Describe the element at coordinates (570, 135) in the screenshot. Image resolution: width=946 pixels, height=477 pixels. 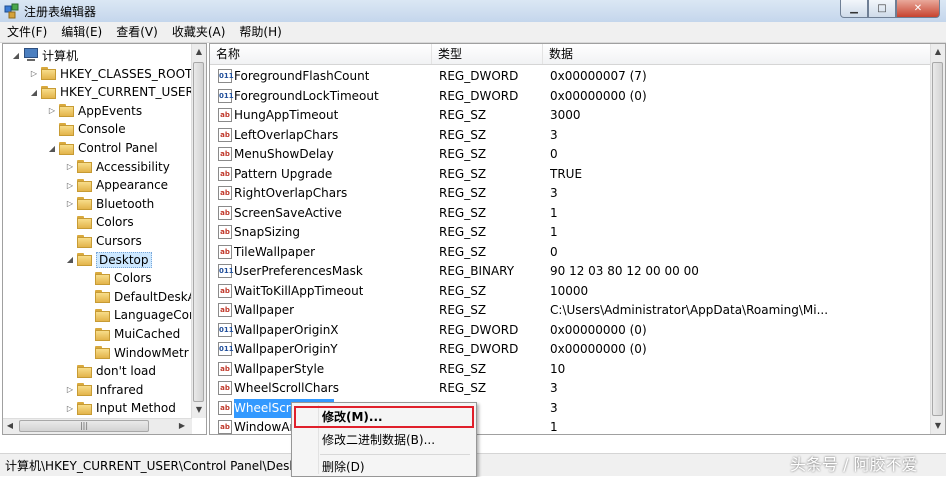
I see `value-row: ab LeftOverlapChars REG_SZ 3` at that location.